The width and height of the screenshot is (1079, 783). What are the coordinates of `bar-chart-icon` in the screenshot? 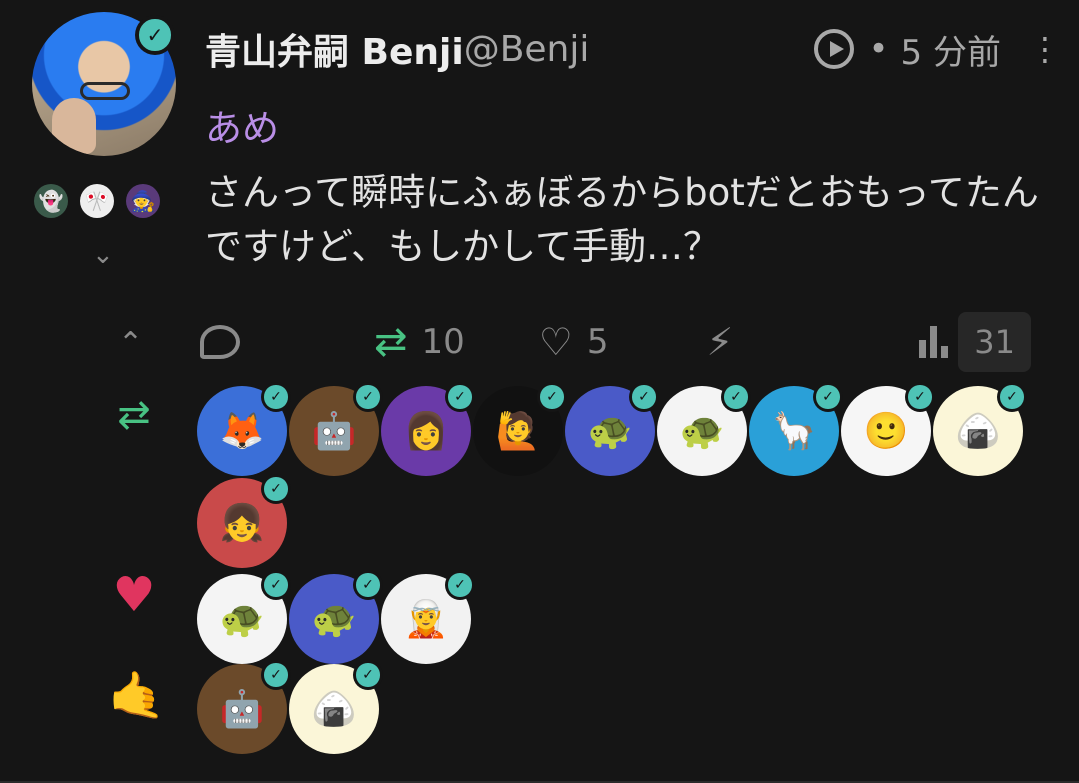 It's located at (934, 342).